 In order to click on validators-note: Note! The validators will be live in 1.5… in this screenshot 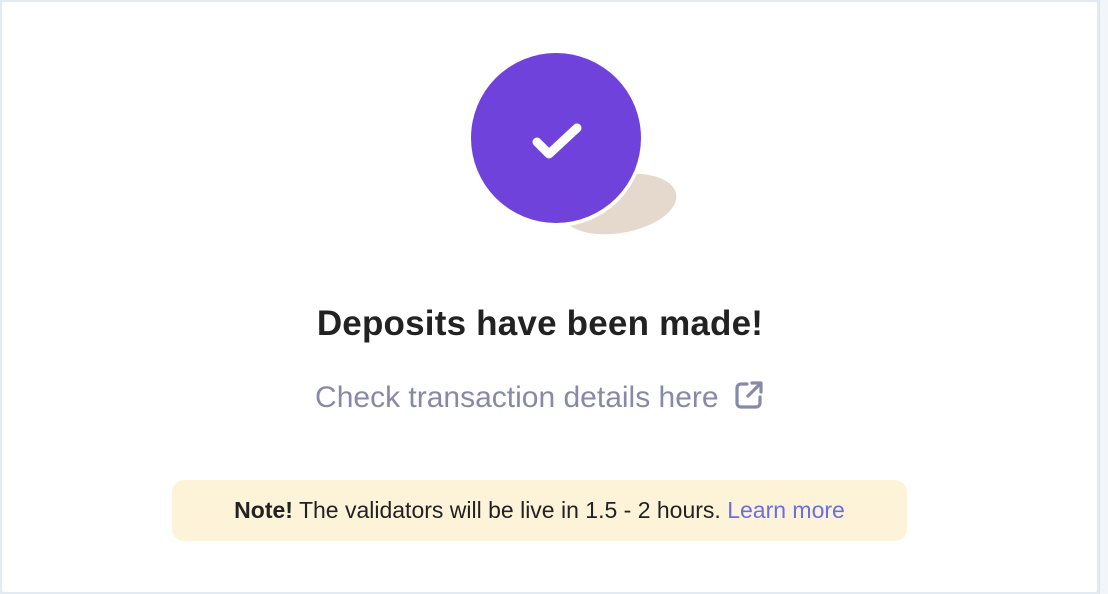, I will do `click(539, 510)`.